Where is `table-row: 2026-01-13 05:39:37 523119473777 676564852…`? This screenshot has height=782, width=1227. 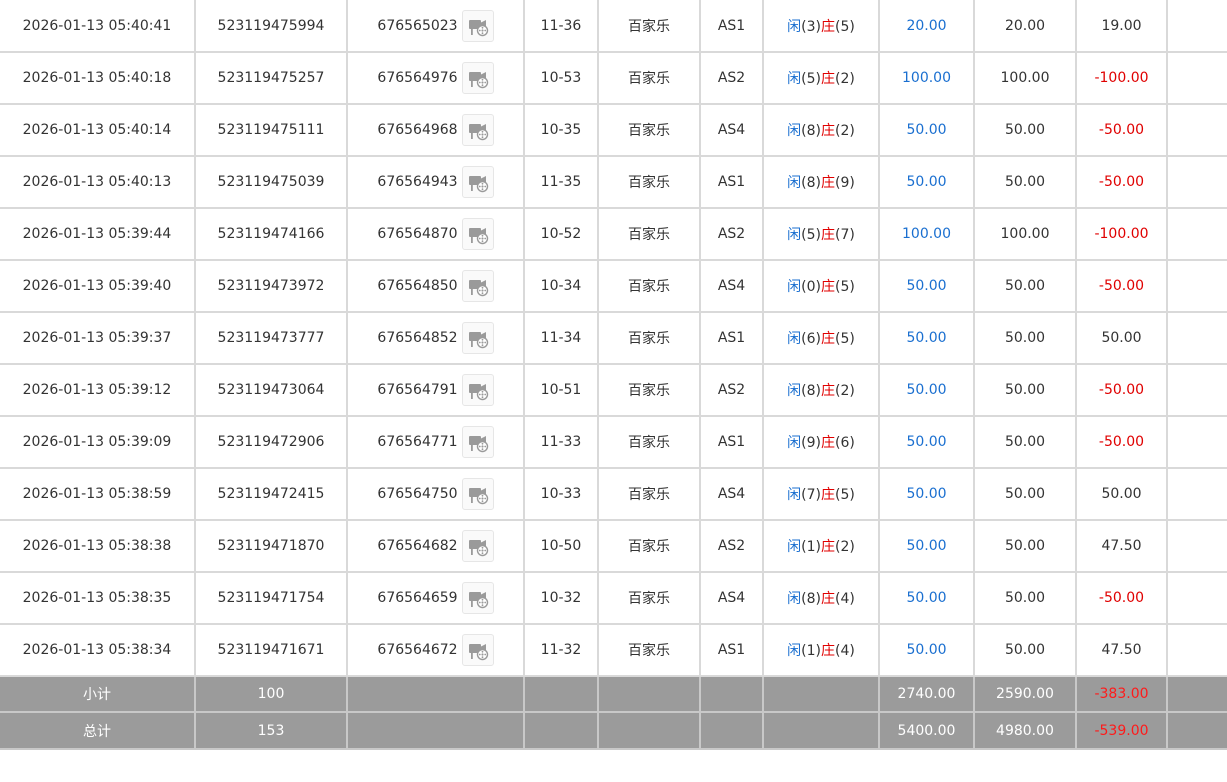 table-row: 2026-01-13 05:39:37 523119473777 676564852… is located at coordinates (613, 338).